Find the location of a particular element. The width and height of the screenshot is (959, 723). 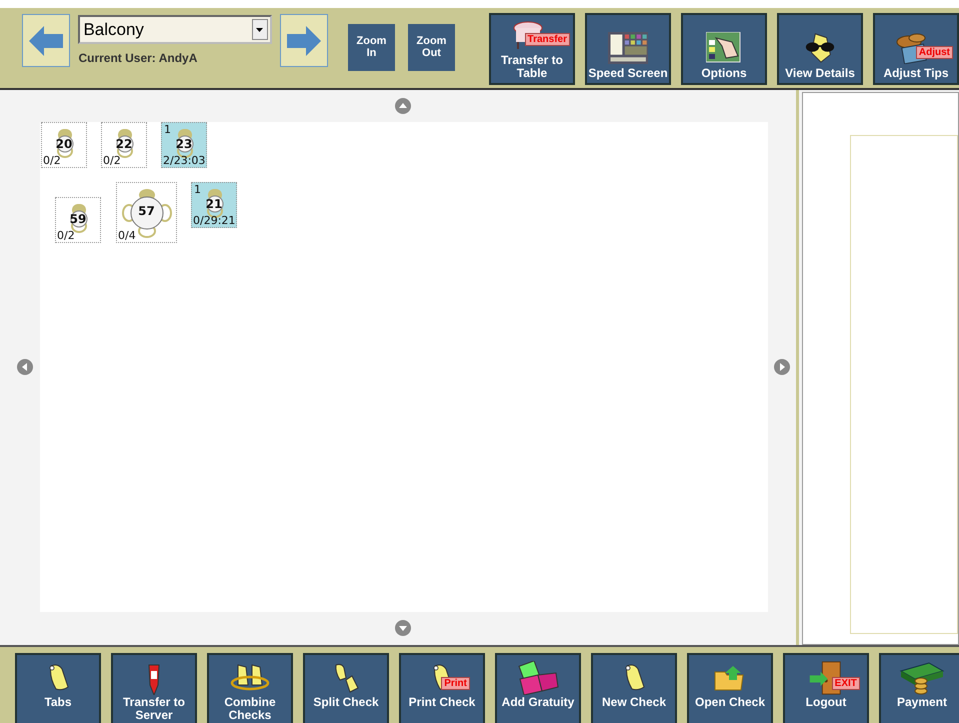

toolbar-button: Combine Checks is located at coordinates (250, 688).